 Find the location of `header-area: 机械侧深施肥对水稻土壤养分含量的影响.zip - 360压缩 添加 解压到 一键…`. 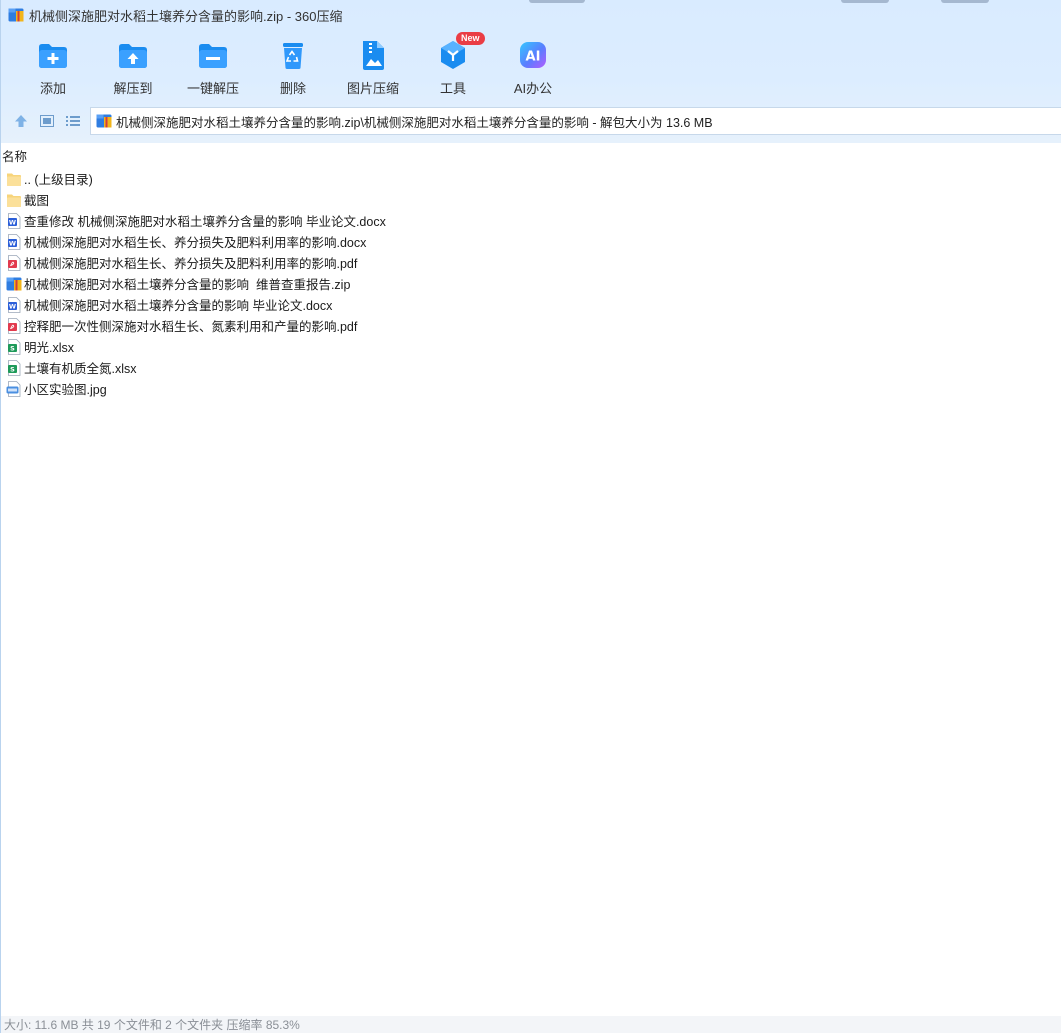

header-area: 机械侧深施肥对水稻土壤养分含量的影响.zip - 360压缩 添加 解压到 一键… is located at coordinates (531, 71).